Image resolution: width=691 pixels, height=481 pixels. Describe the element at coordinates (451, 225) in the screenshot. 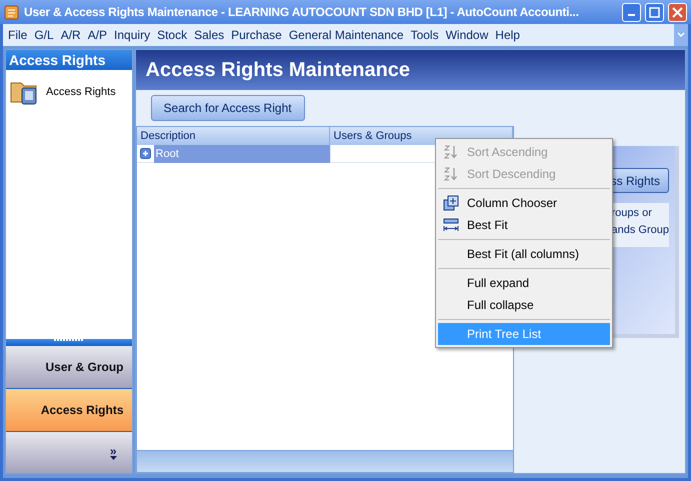

I see `best-fit-icon` at that location.